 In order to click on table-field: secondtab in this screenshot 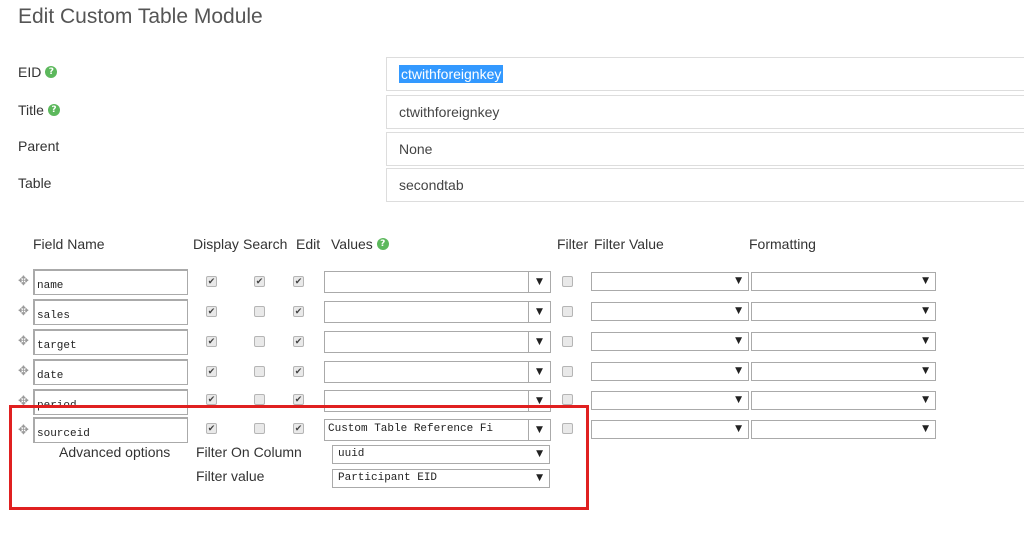, I will do `click(705, 185)`.